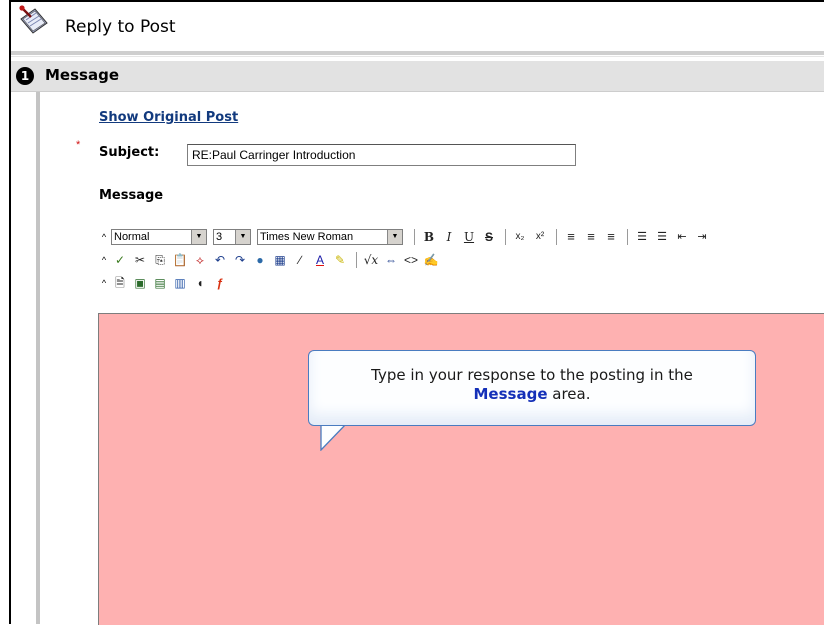 Image resolution: width=824 pixels, height=625 pixels. I want to click on highlight-icon: ✎, so click(340, 260).